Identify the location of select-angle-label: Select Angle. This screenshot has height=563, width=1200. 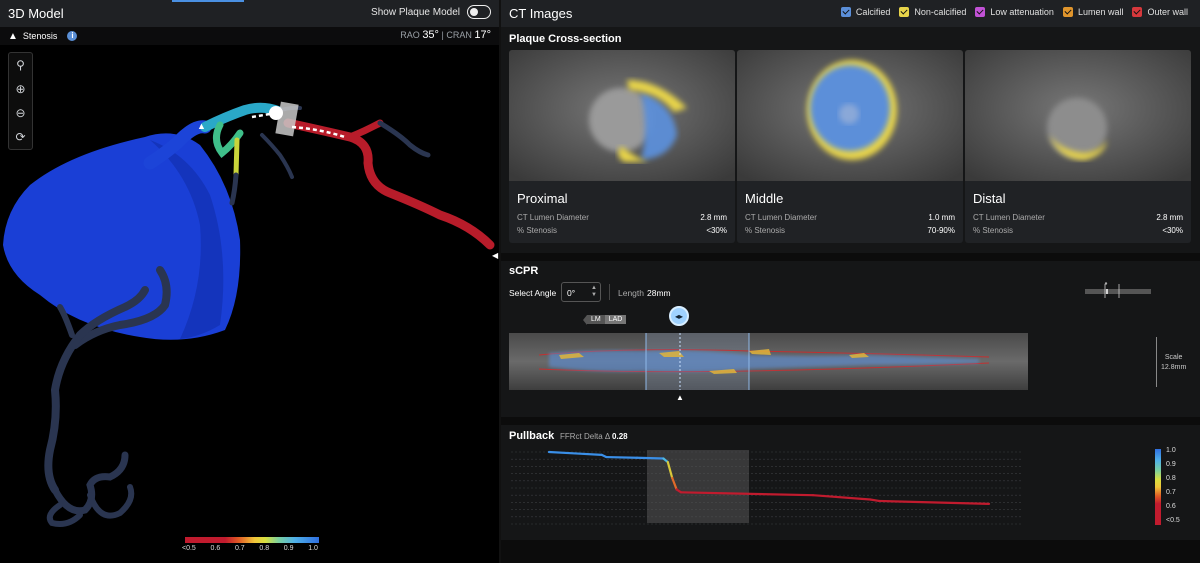
(533, 293).